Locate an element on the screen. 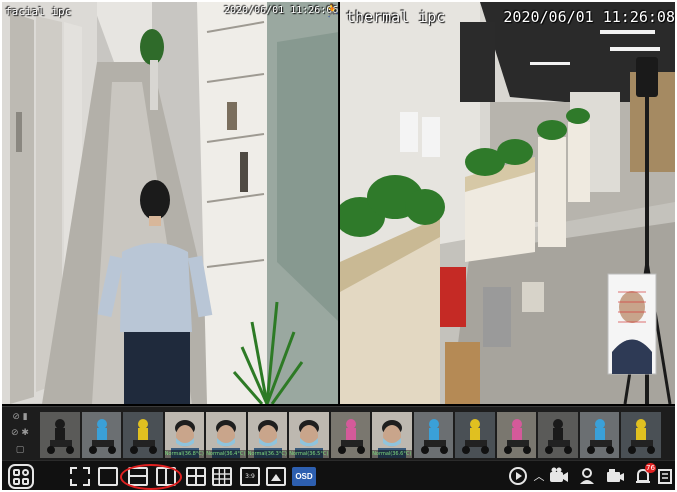  vehicle-filter-icon: ▢ is located at coordinates (20, 450).